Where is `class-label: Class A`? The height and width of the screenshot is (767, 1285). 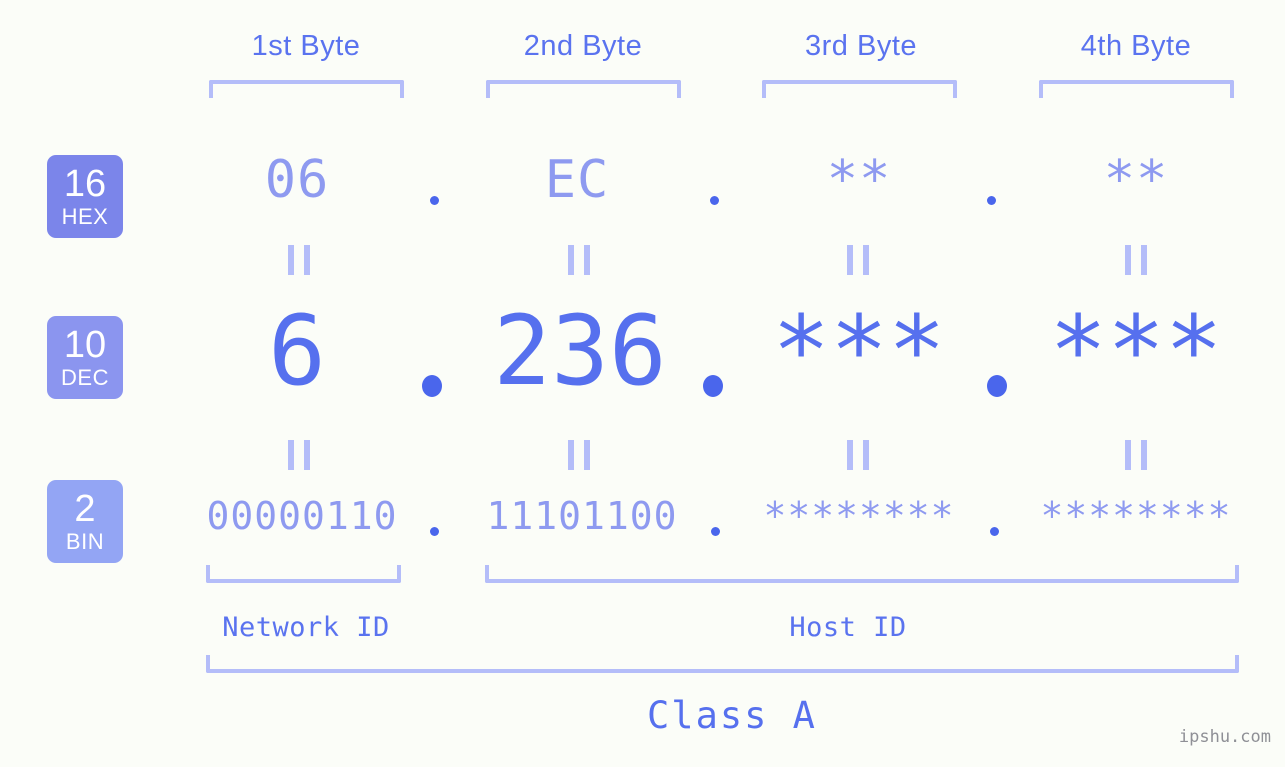
class-label: Class A is located at coordinates (732, 715).